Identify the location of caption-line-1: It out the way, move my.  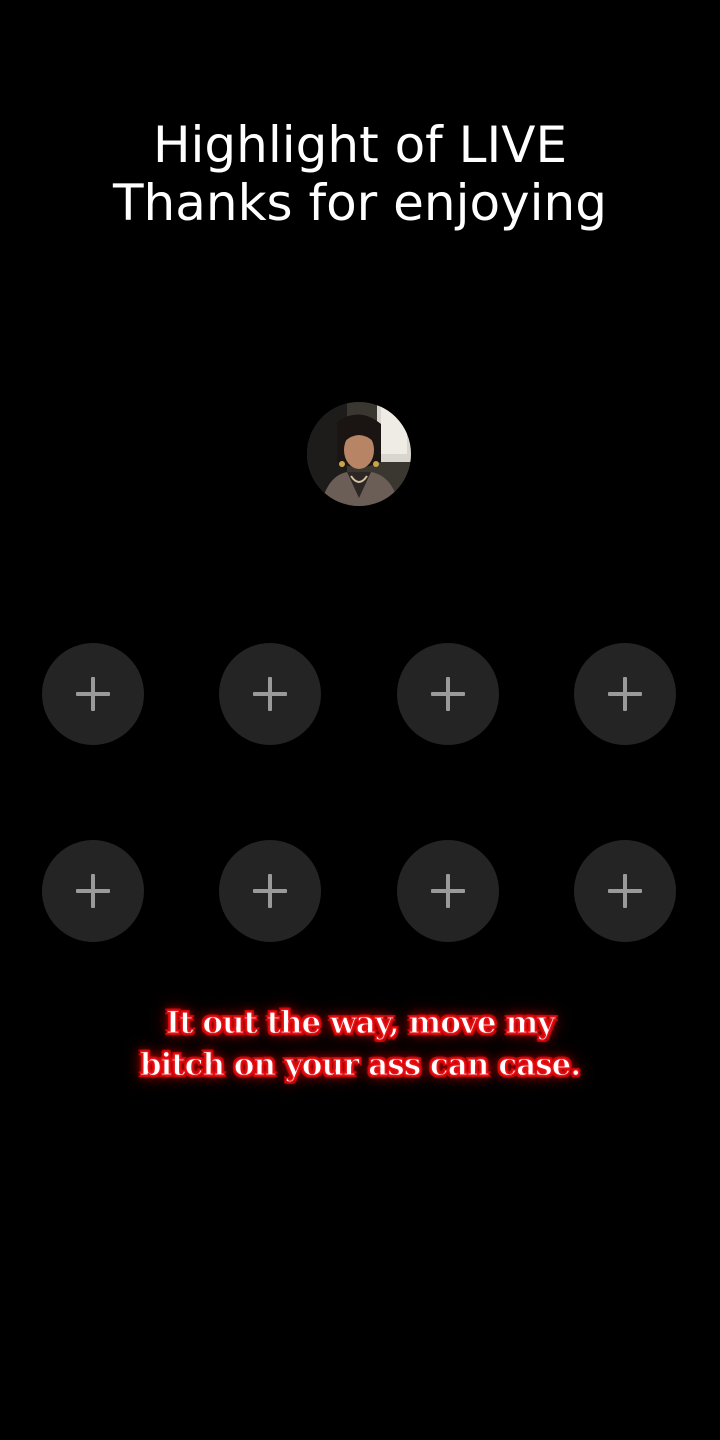
(360, 1022).